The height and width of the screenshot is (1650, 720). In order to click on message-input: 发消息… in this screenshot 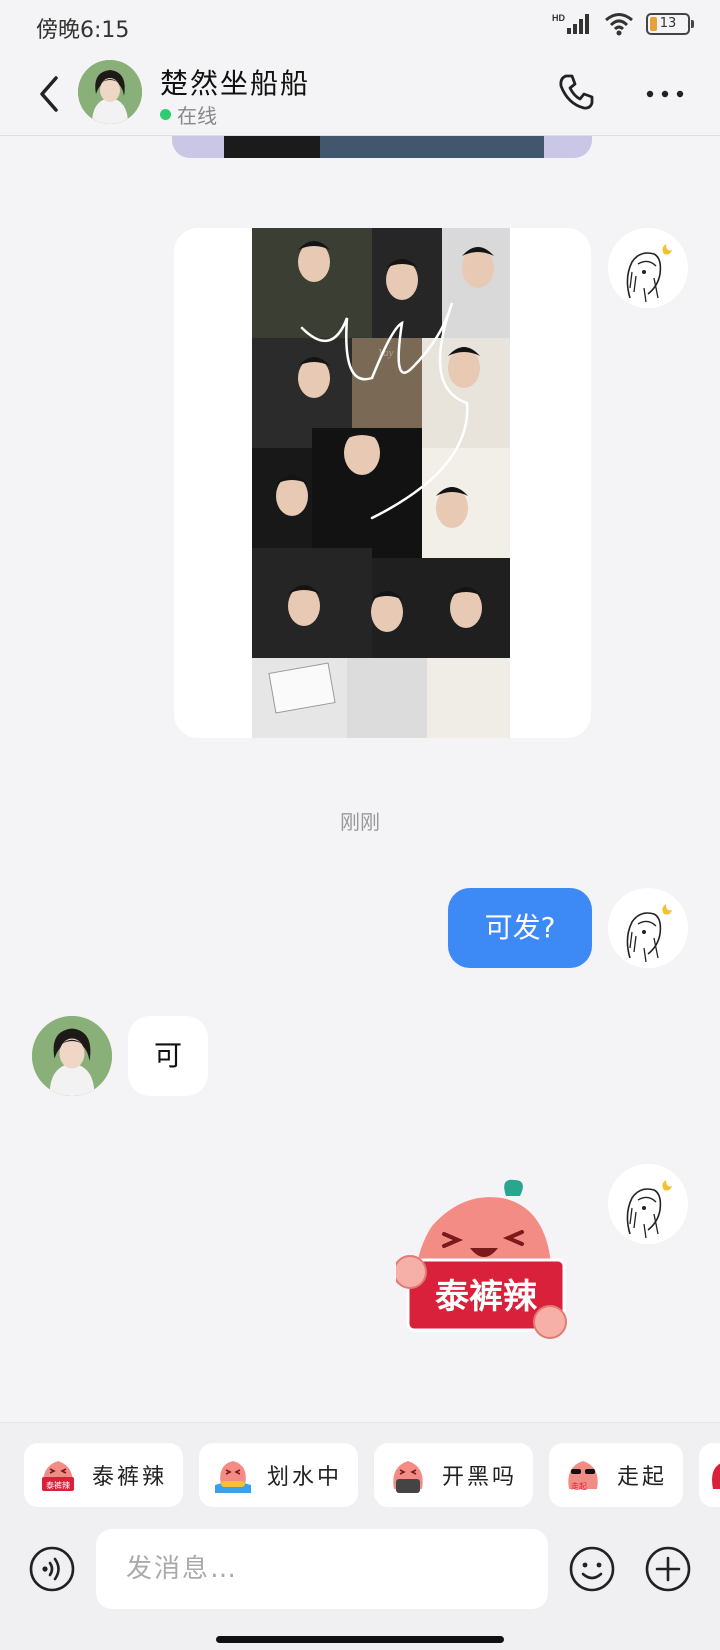, I will do `click(322, 1569)`.